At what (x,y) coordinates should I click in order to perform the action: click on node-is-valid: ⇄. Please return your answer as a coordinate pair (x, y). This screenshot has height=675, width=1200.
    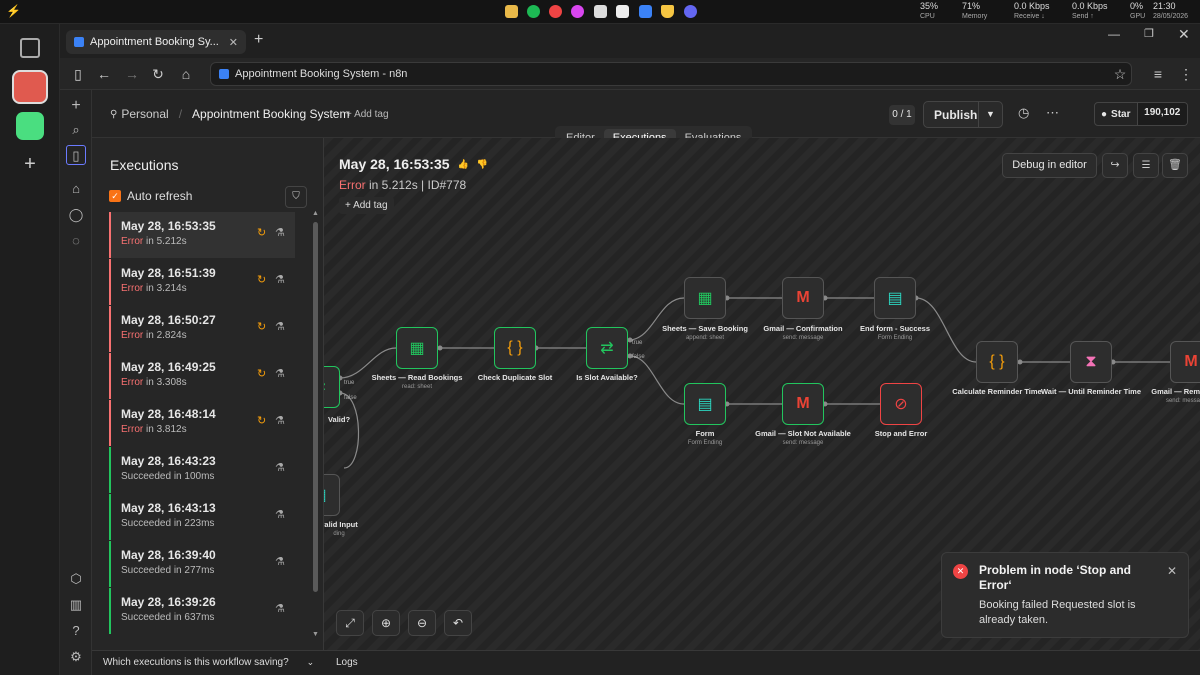
    Looking at the image, I should click on (332, 387).